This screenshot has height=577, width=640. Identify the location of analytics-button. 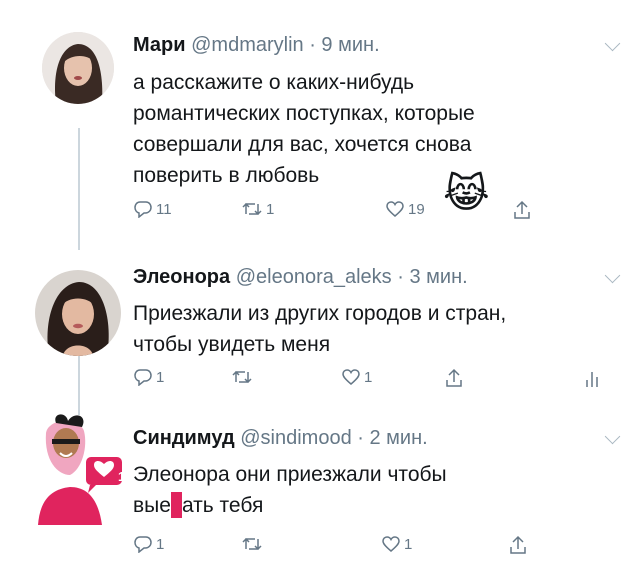
(592, 378).